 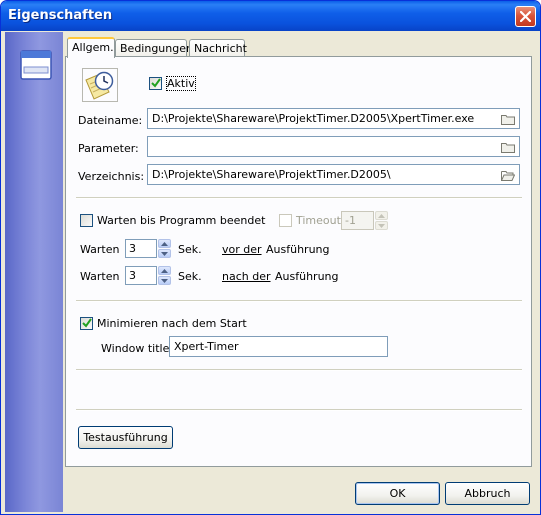 What do you see at coordinates (86, 220) in the screenshot?
I see `wait-until-end-checkbox` at bounding box center [86, 220].